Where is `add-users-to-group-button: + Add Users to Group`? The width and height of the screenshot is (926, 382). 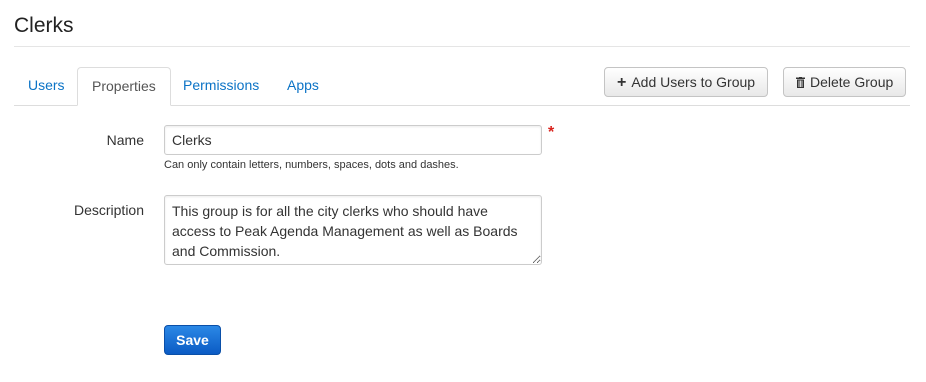 add-users-to-group-button: + Add Users to Group is located at coordinates (686, 82).